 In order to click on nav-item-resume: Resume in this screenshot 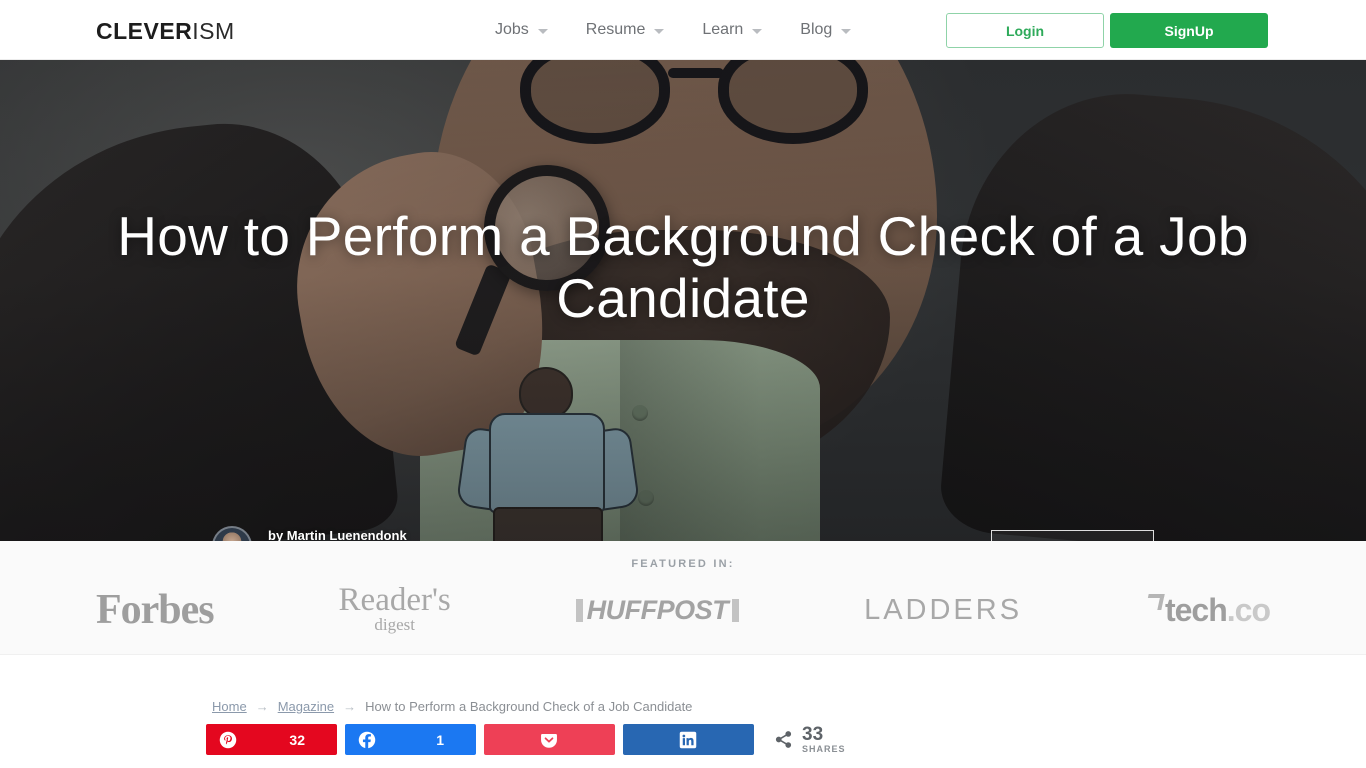, I will do `click(625, 30)`.